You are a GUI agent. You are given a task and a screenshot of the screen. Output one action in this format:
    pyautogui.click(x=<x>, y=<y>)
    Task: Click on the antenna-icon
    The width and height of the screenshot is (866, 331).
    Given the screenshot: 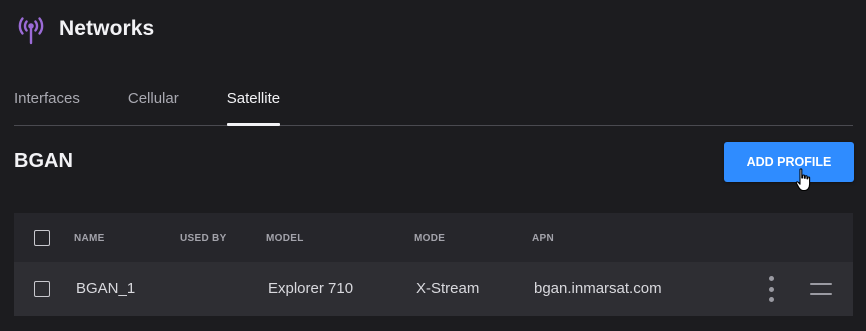 What is the action you would take?
    pyautogui.click(x=31, y=29)
    